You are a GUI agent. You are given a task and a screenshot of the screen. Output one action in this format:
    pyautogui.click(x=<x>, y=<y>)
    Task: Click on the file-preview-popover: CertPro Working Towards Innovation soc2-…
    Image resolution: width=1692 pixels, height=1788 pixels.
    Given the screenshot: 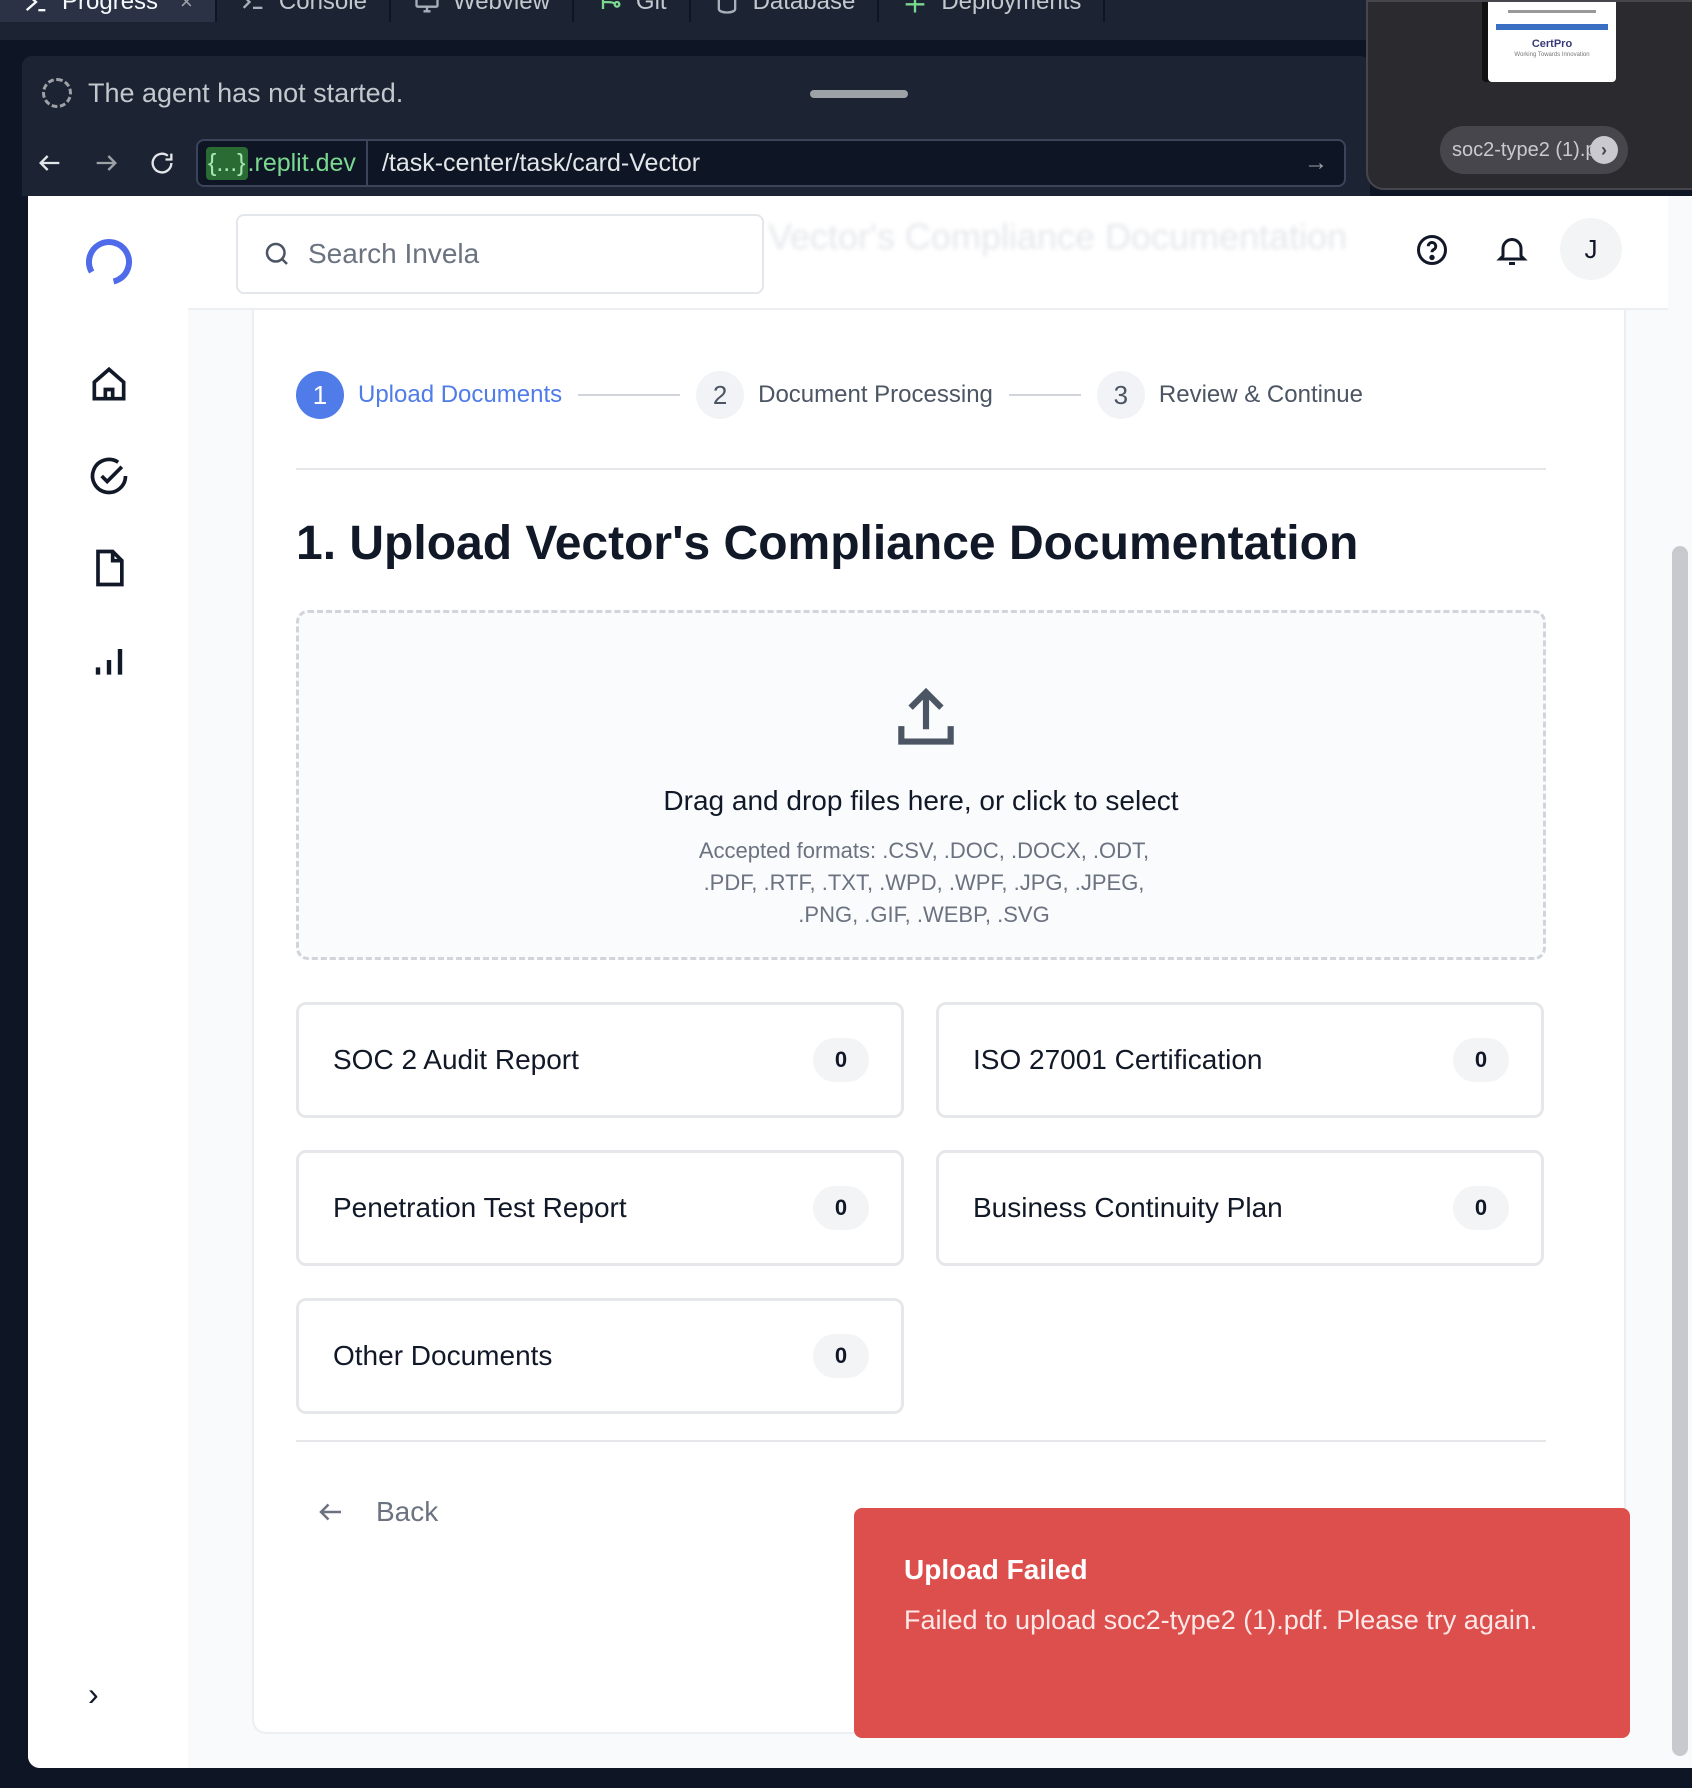 What is the action you would take?
    pyautogui.click(x=1529, y=95)
    